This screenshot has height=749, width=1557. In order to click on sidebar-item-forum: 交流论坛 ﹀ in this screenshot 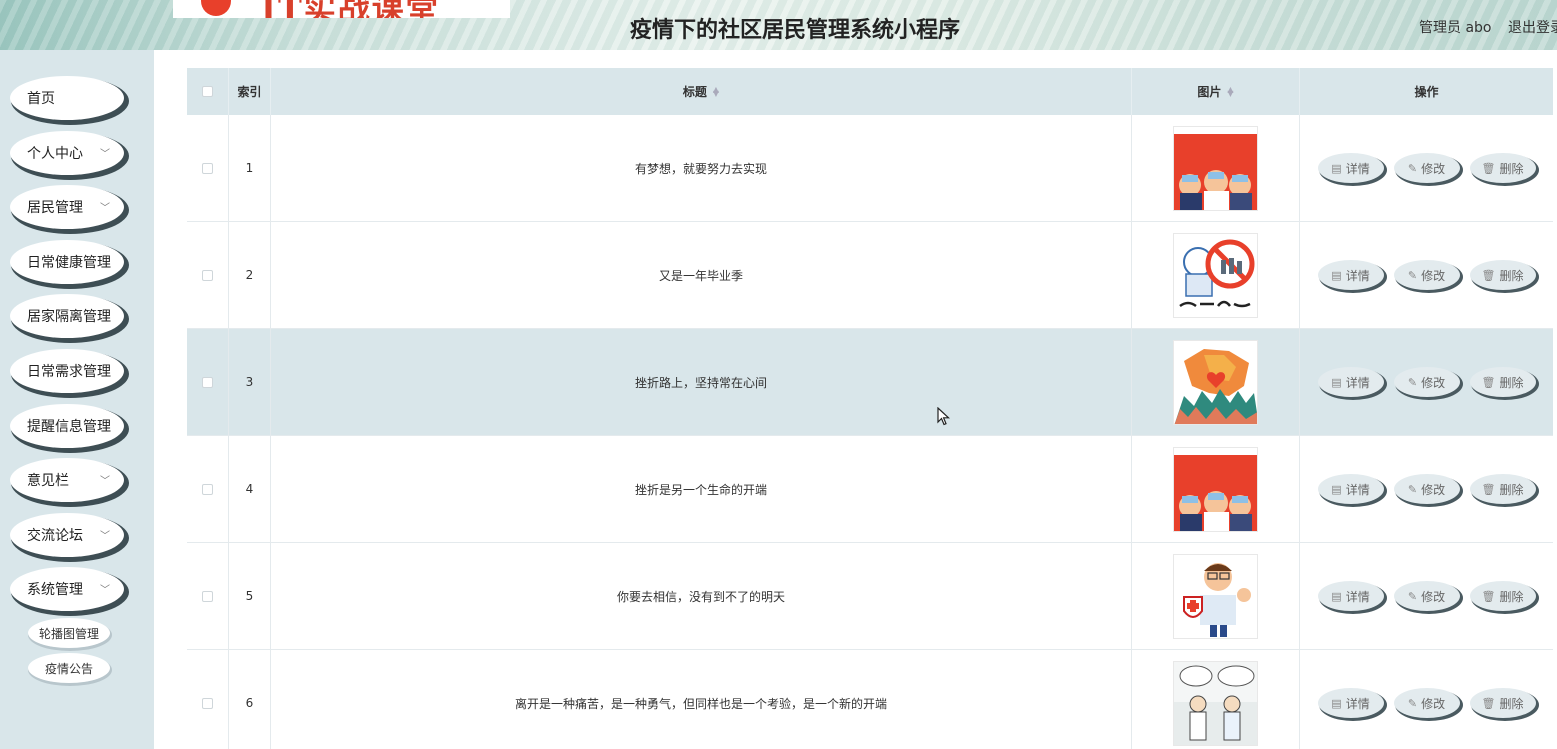, I will do `click(67, 535)`.